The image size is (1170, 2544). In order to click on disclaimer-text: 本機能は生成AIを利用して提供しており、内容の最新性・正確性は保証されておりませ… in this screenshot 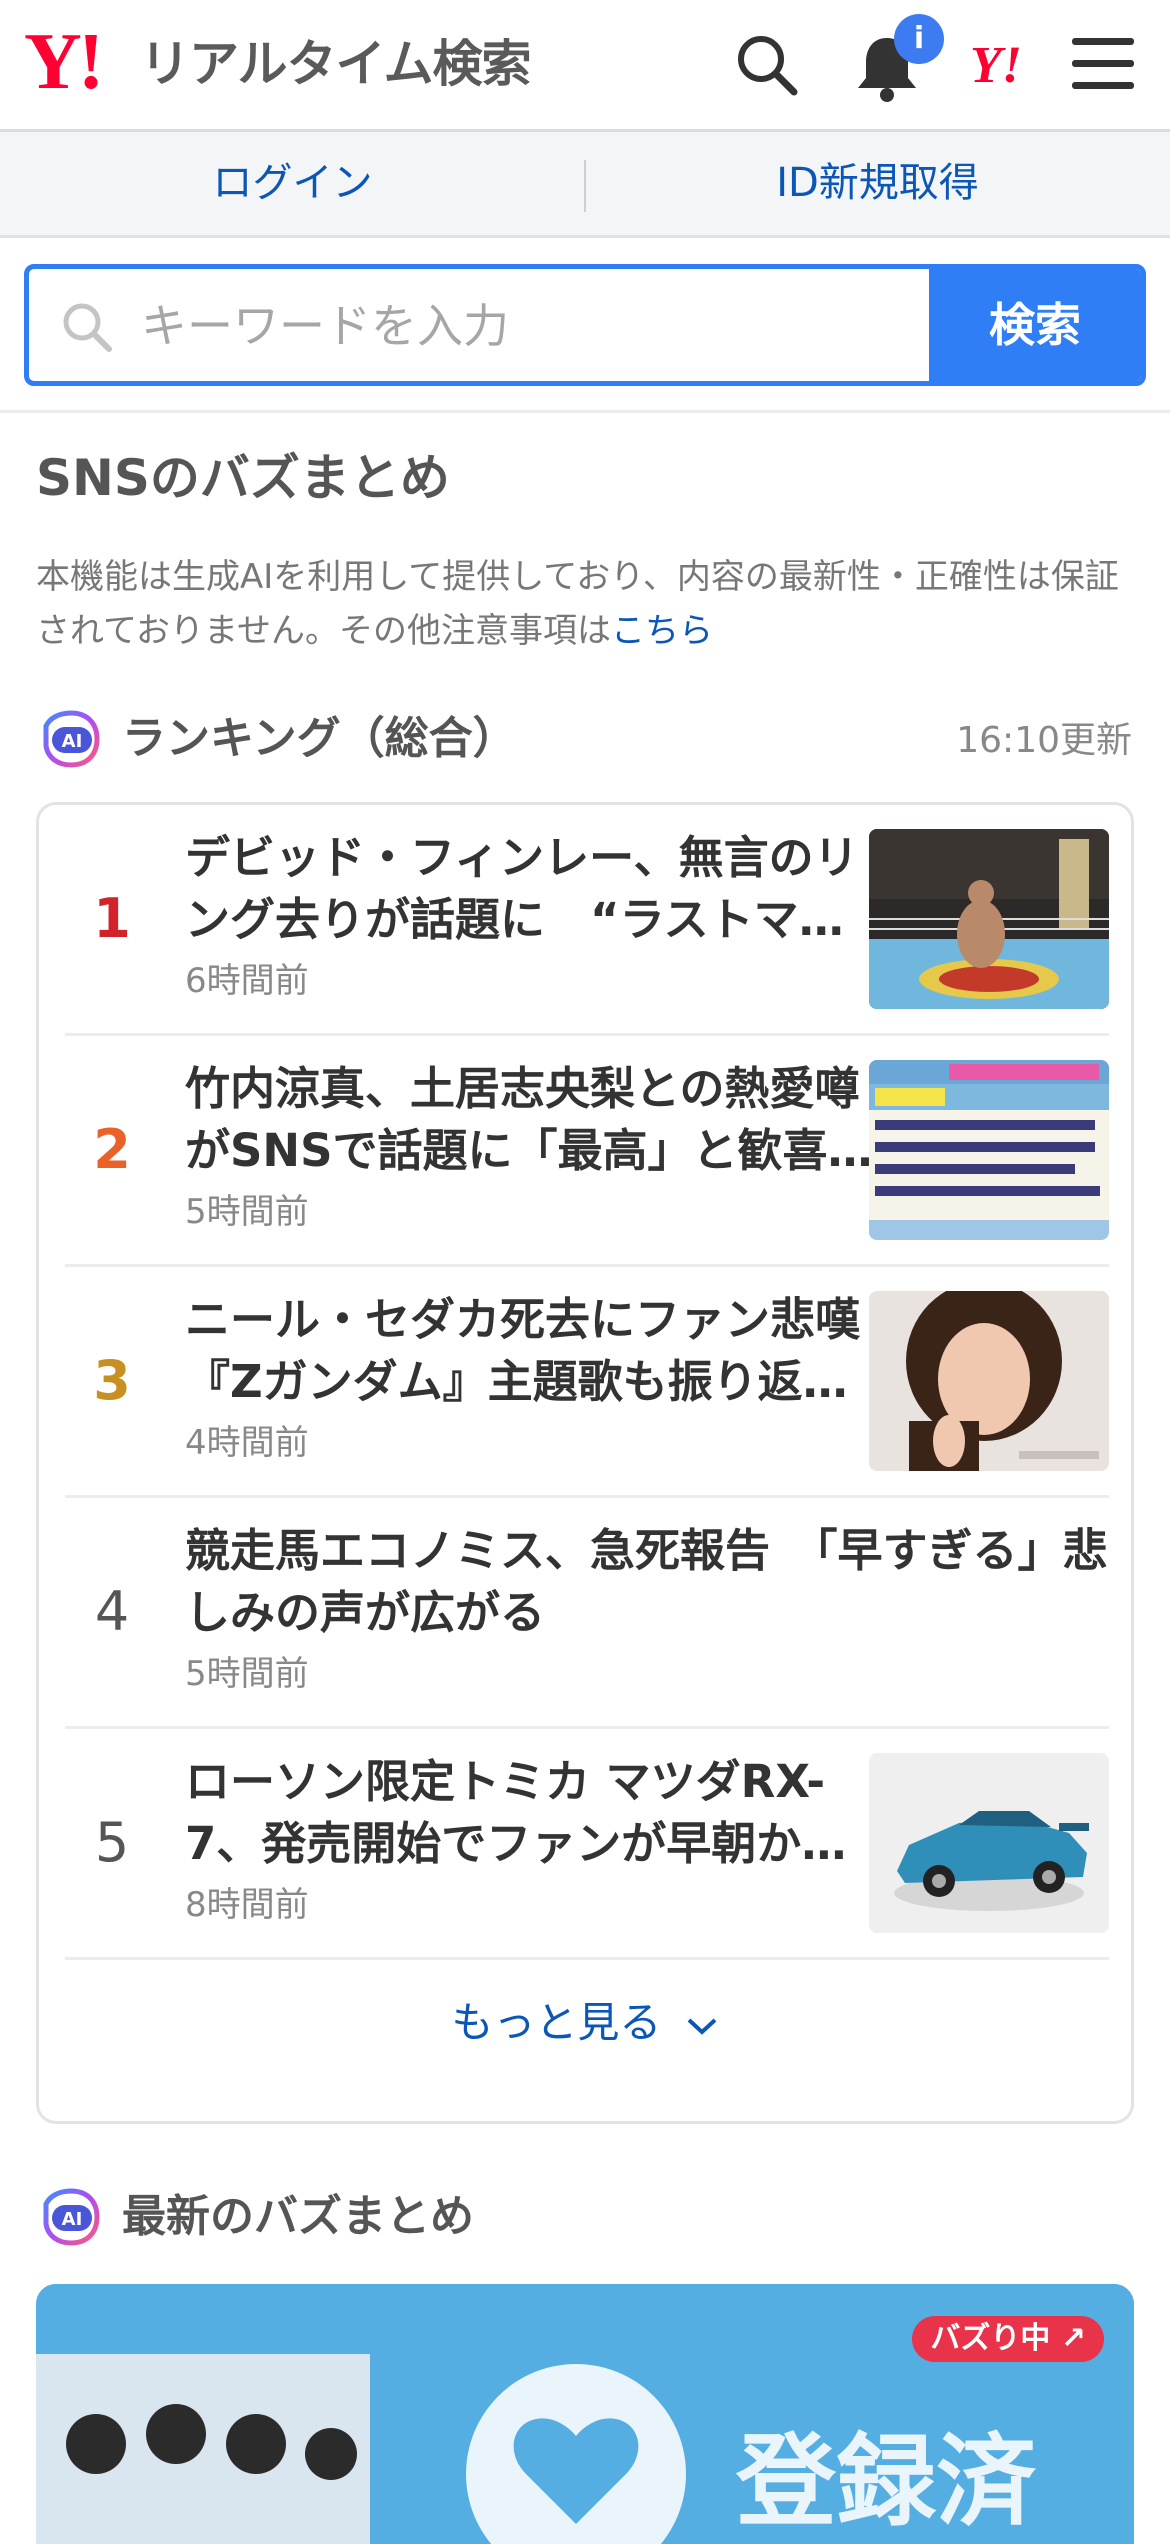, I will do `click(577, 604)`.